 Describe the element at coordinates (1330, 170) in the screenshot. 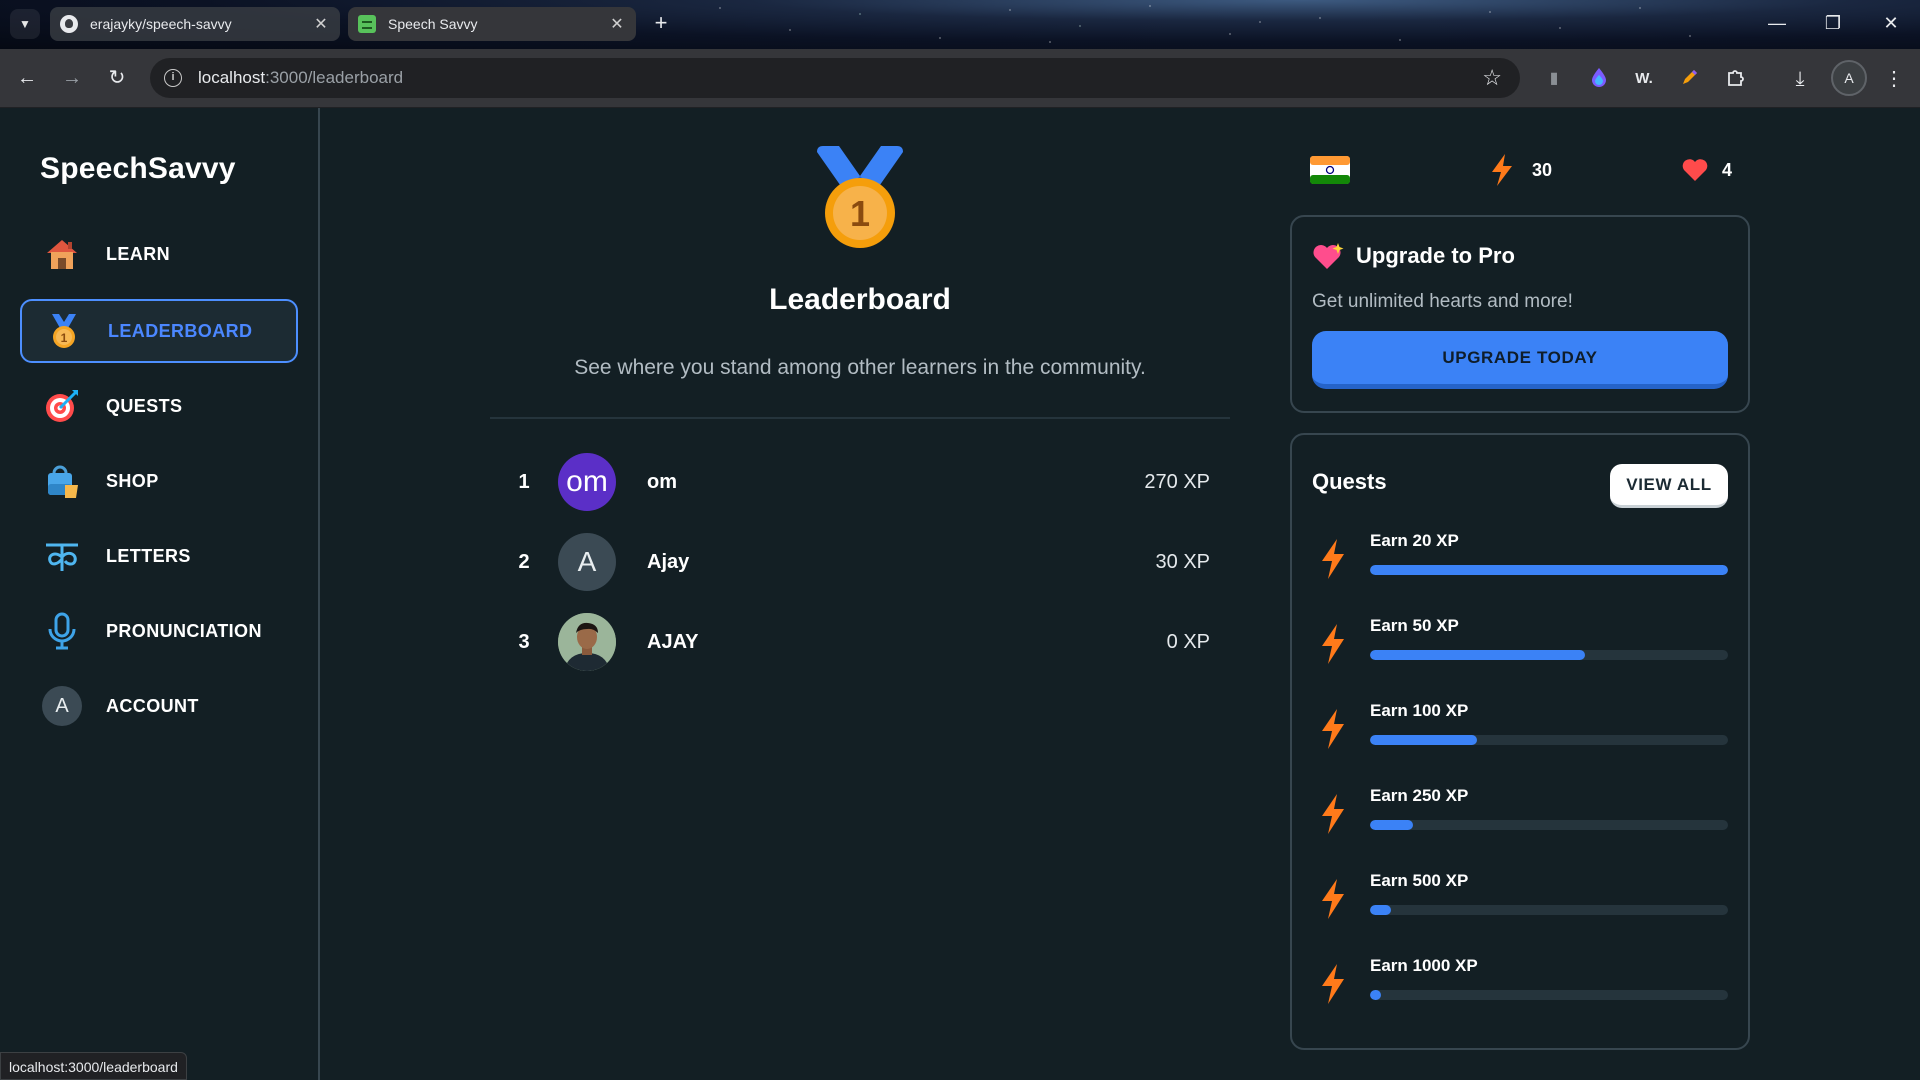

I see `language-selector` at that location.